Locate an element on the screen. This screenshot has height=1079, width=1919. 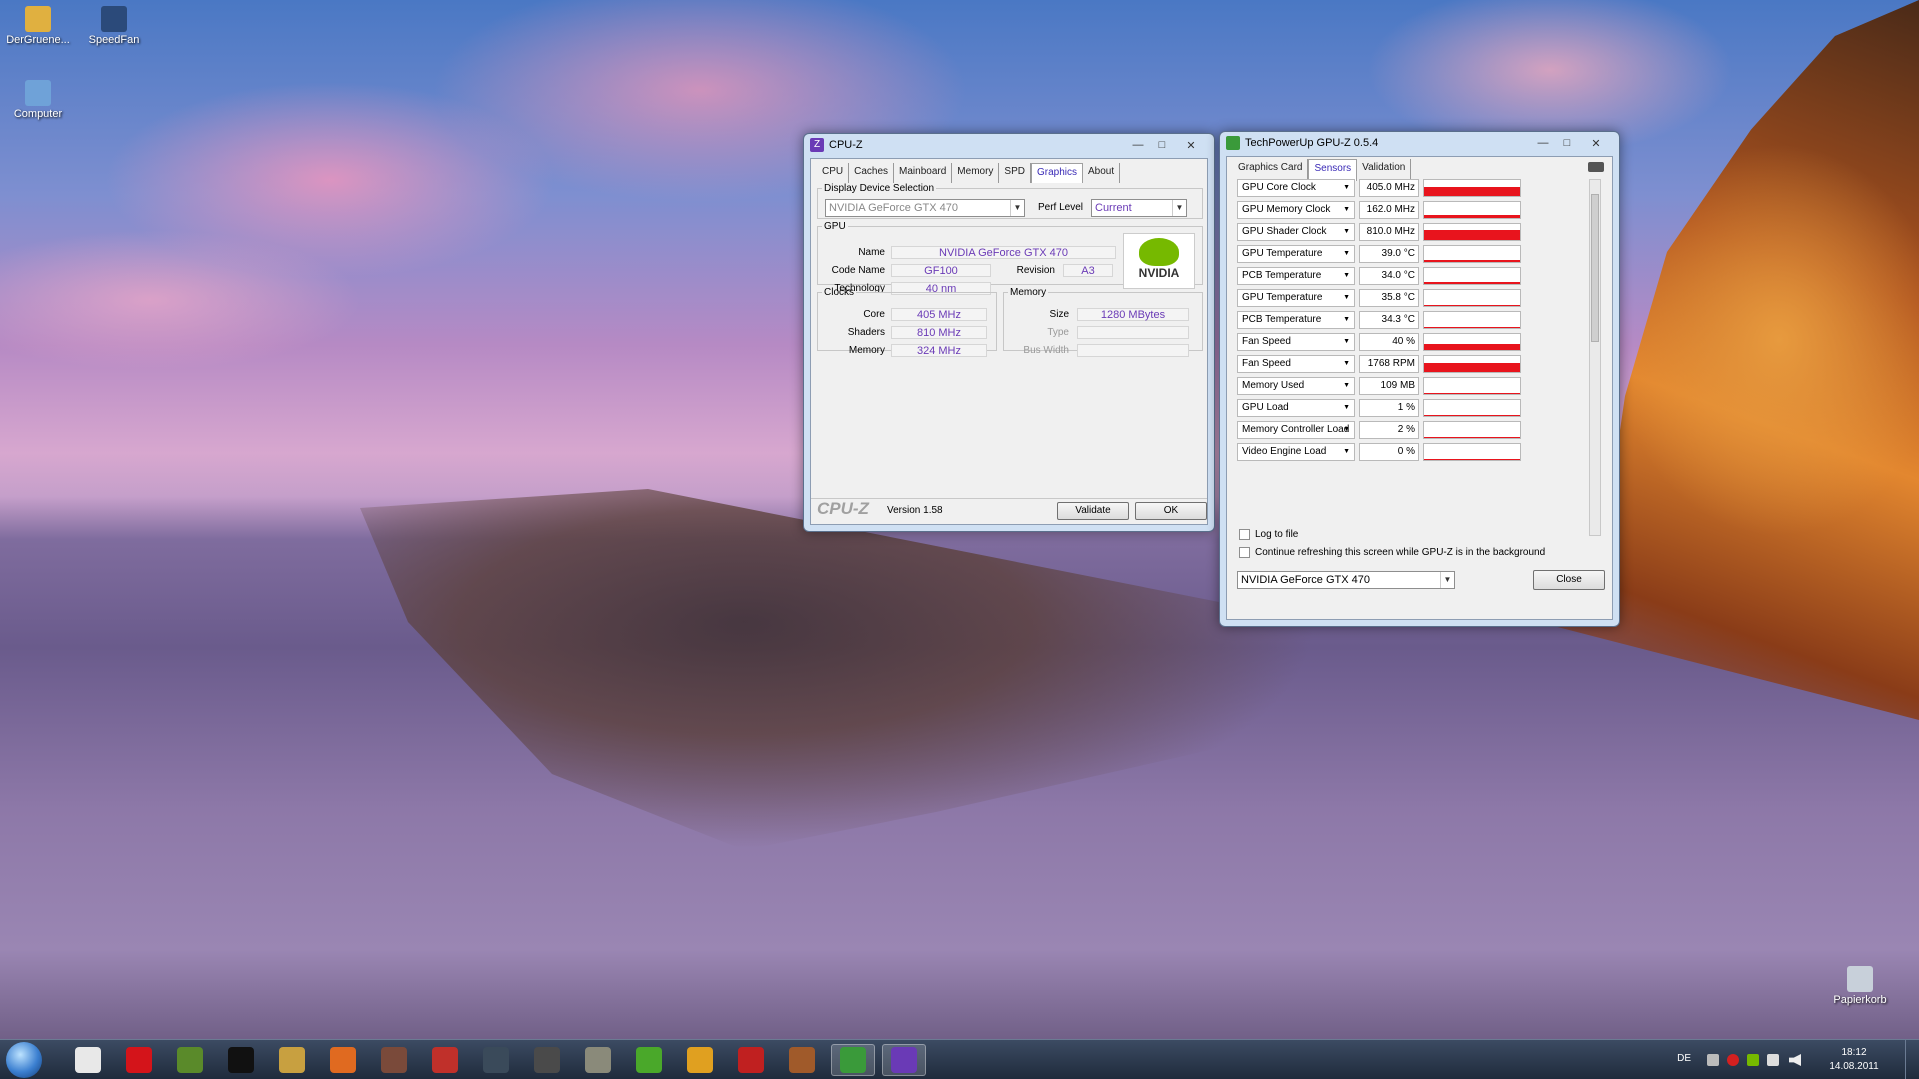
sensor-name-select: GPU Shader Clock ▼ is located at coordinates (1296, 232).